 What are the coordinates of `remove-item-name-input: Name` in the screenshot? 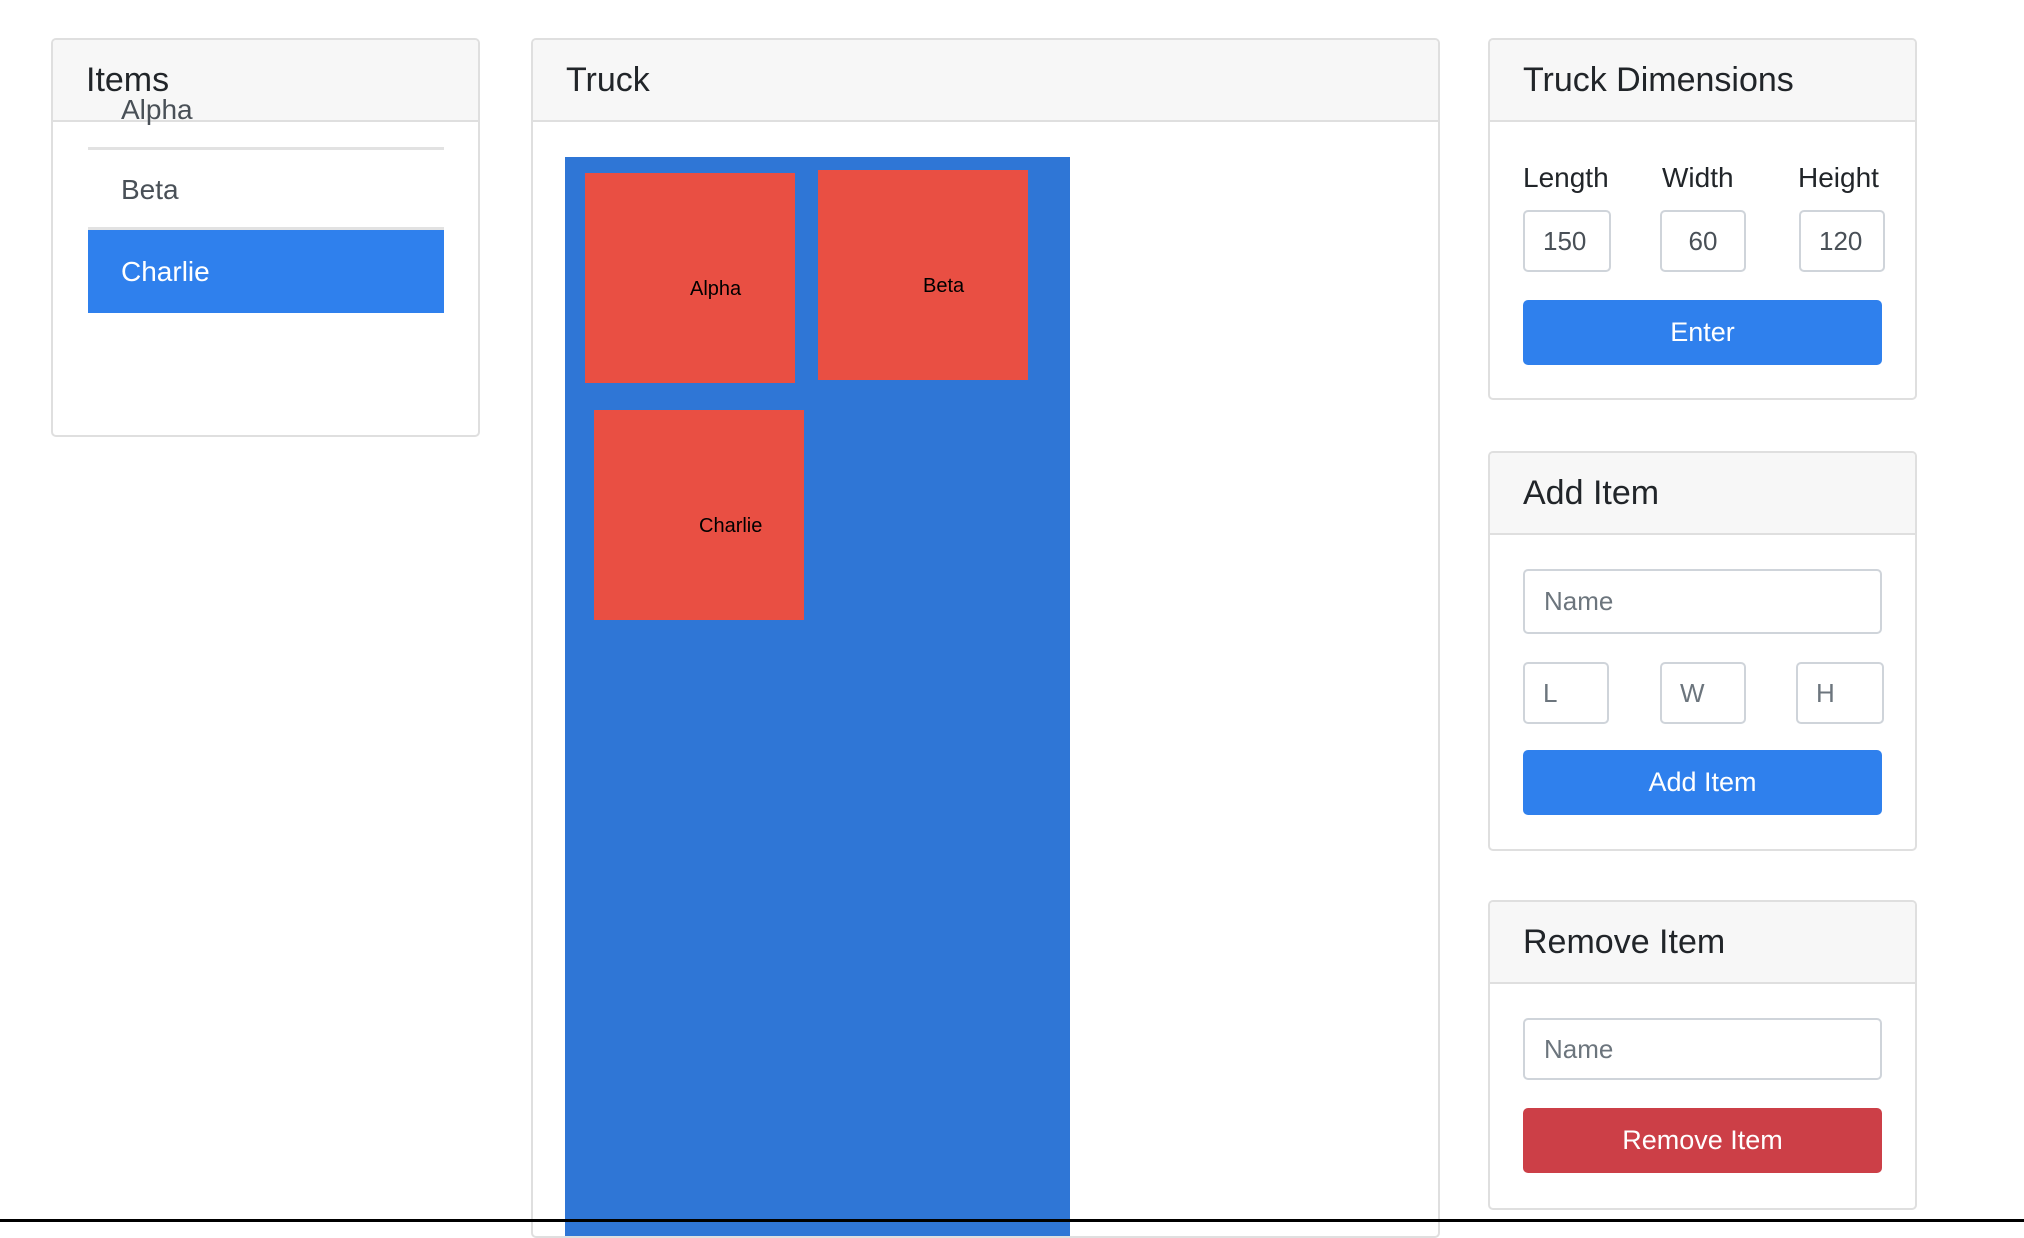 It's located at (1702, 1049).